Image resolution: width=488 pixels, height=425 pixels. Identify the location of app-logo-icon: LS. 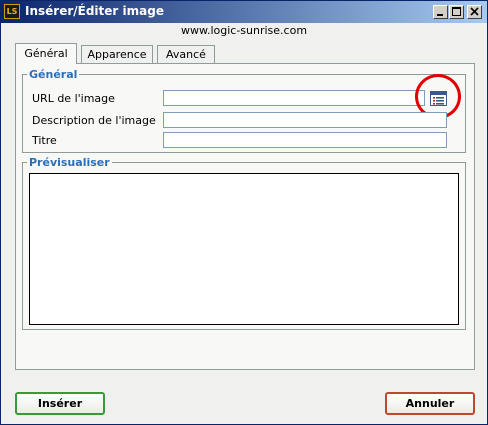
(12, 11).